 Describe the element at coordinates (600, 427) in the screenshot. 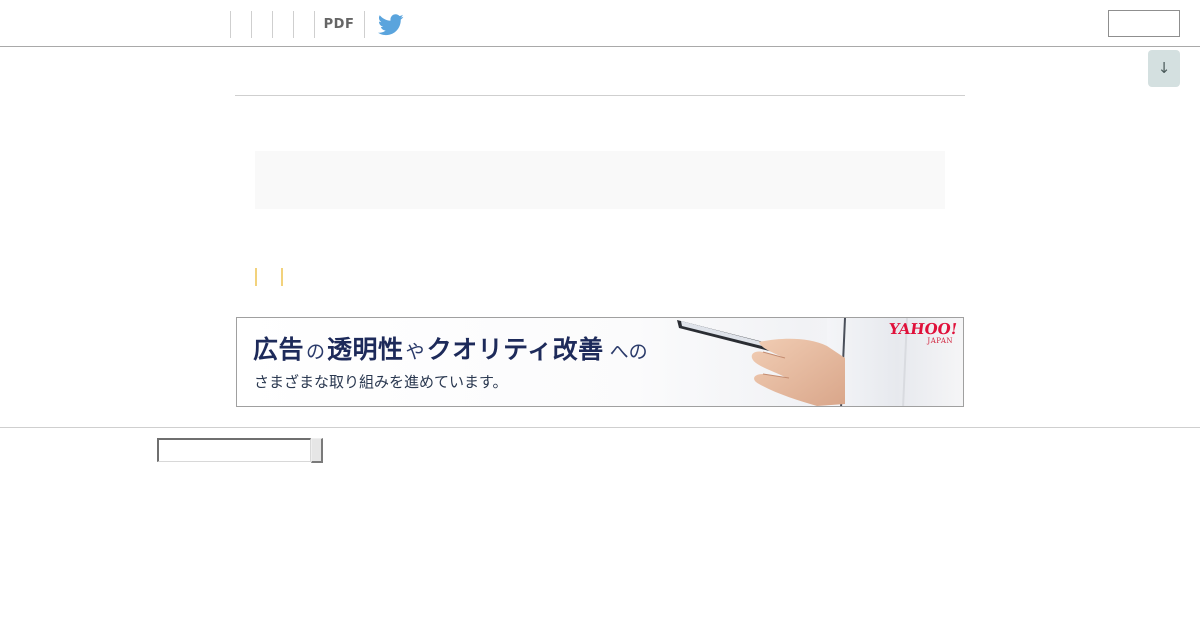

I see `footer-divider` at that location.